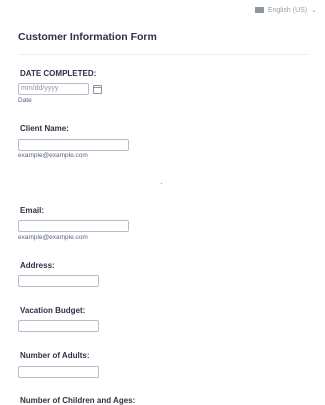 The image size is (325, 405). Describe the element at coordinates (259, 10) in the screenshot. I see `flag-icon` at that location.